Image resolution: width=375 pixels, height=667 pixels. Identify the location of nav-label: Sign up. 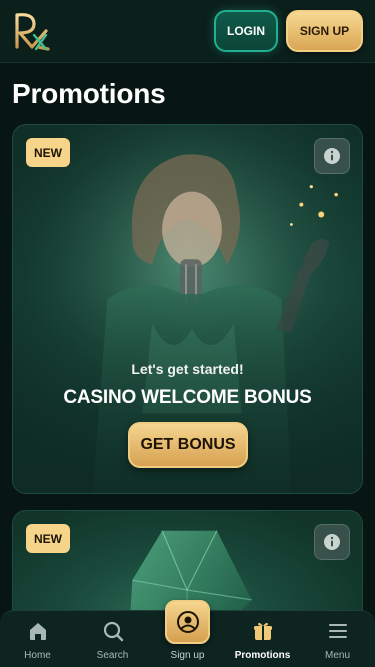
(187, 655).